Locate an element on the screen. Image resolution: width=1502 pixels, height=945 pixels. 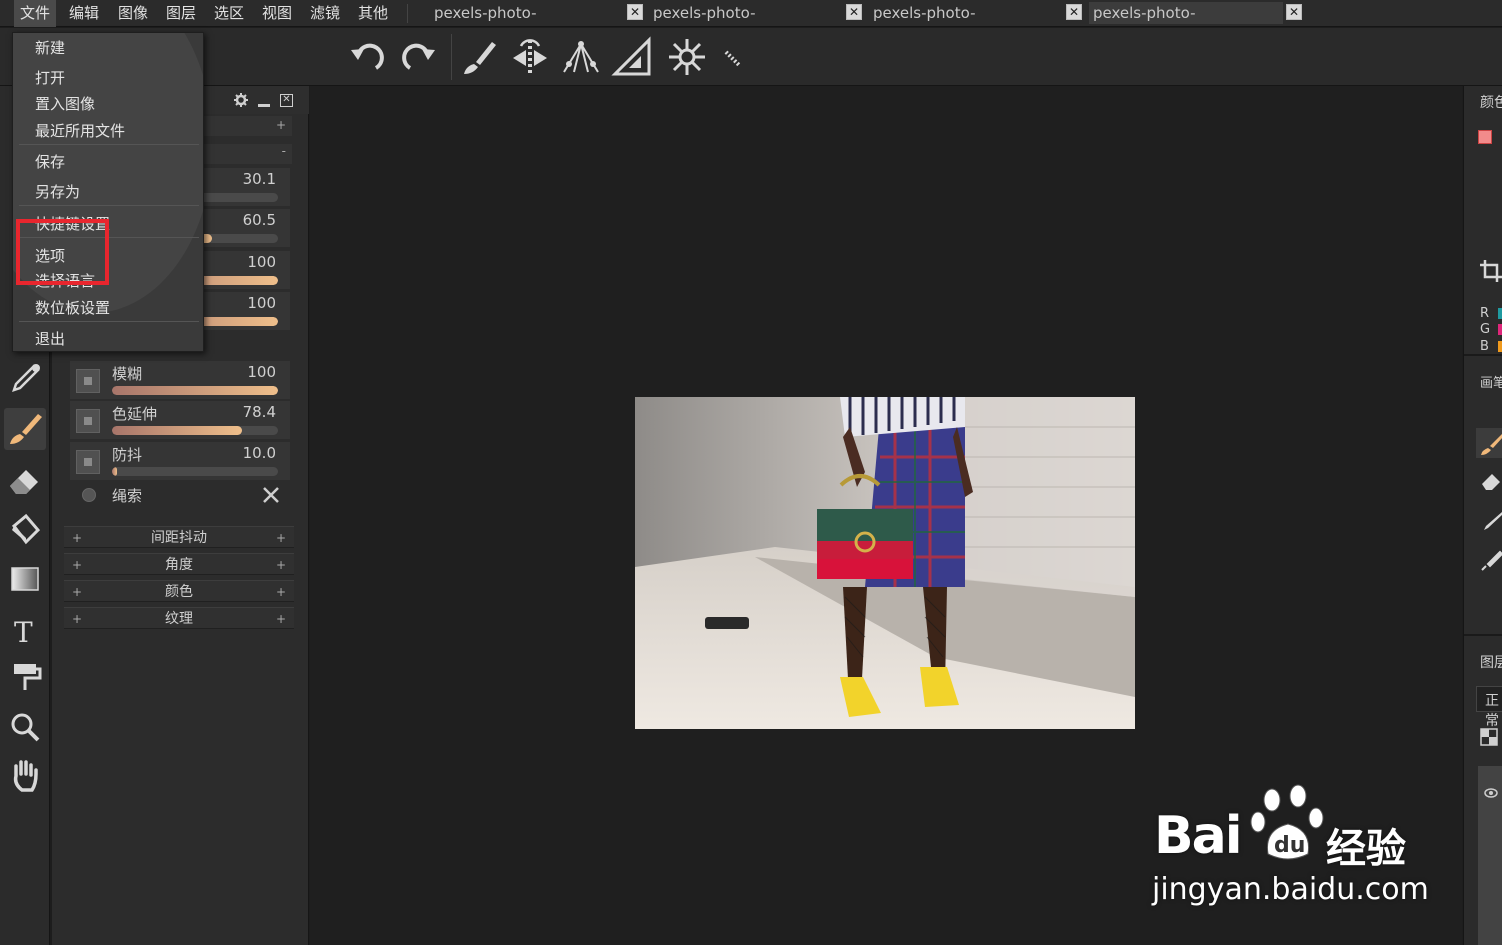
gradient-icon is located at coordinates (25, 579).